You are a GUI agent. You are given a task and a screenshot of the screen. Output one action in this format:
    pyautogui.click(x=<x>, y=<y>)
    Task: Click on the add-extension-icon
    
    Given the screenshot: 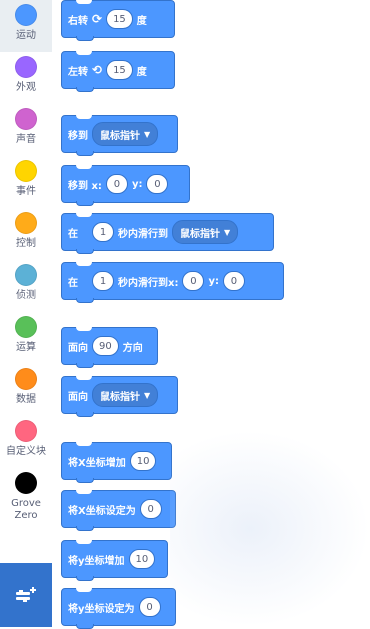 What is the action you would take?
    pyautogui.click(x=26, y=594)
    